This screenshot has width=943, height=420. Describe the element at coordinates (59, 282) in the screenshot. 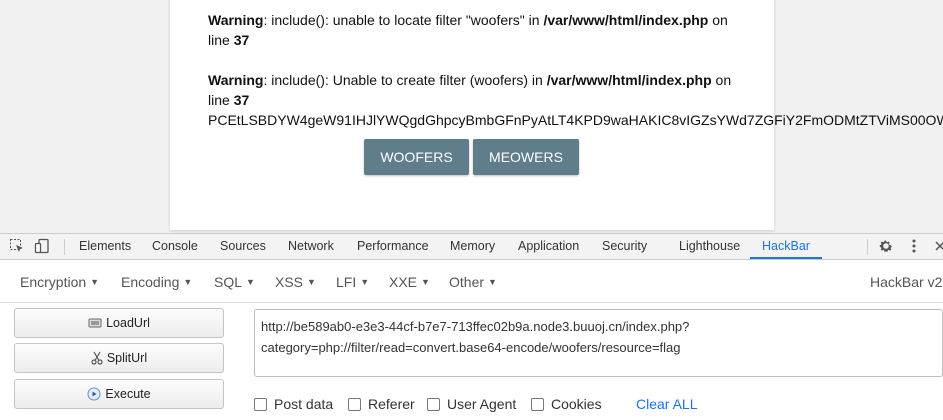

I see `menu-encryption: Encryption ▼` at that location.